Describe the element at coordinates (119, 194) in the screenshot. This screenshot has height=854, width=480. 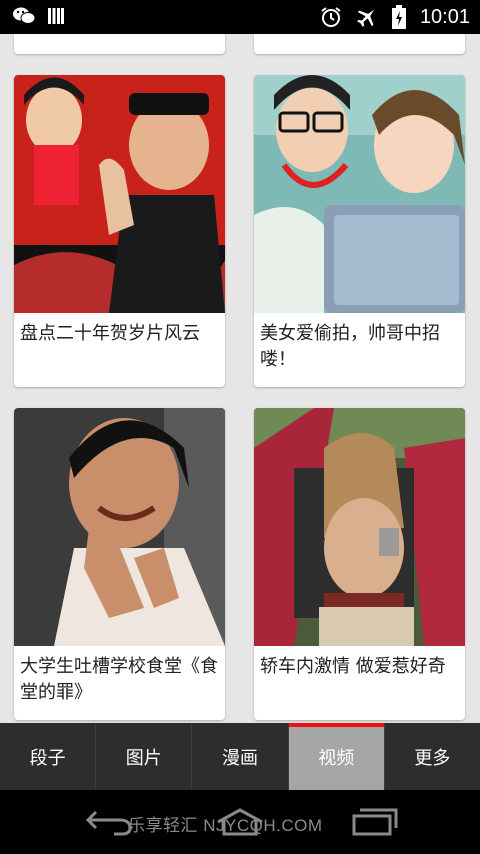
I see `comedy-film-poster-image` at that location.